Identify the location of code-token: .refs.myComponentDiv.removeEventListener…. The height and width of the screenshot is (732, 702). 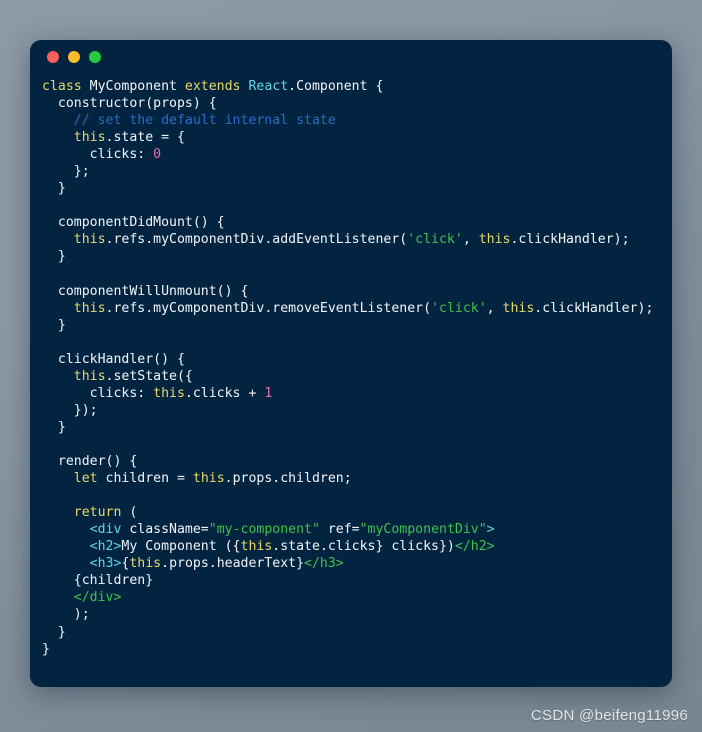
(268, 308).